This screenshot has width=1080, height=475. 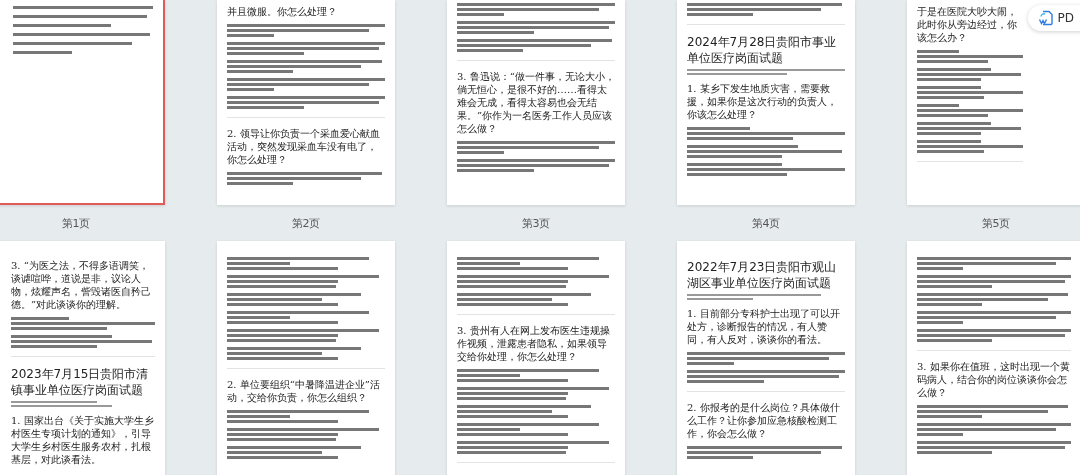 What do you see at coordinates (764, 326) in the screenshot?
I see `question-text: 1. 目前部分专科护士出现了可以开处方，诊断报告的情况，有人赞同，有人反对，谈谈你的看法。` at bounding box center [764, 326].